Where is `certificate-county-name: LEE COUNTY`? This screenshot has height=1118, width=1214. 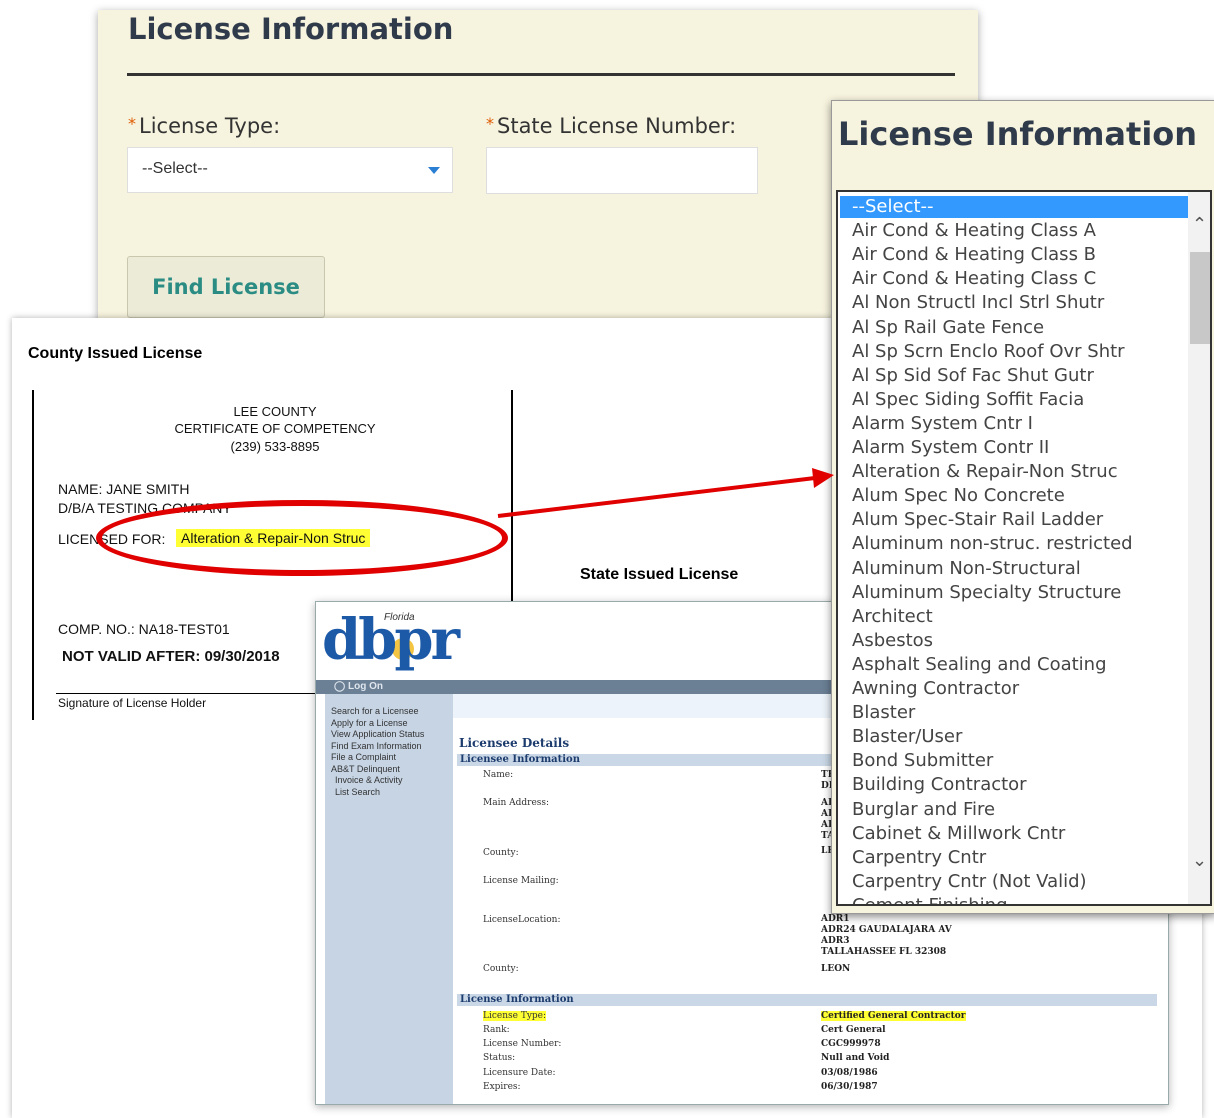 certificate-county-name: LEE COUNTY is located at coordinates (275, 411).